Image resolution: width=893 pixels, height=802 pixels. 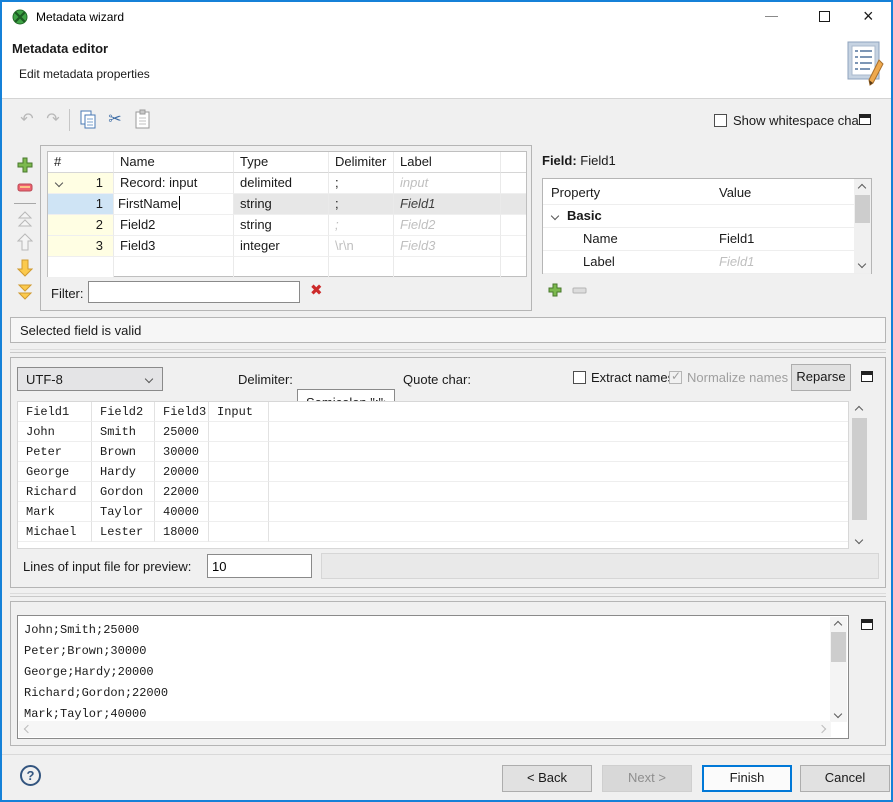 I want to click on help-icon: ?, so click(x=30, y=775).